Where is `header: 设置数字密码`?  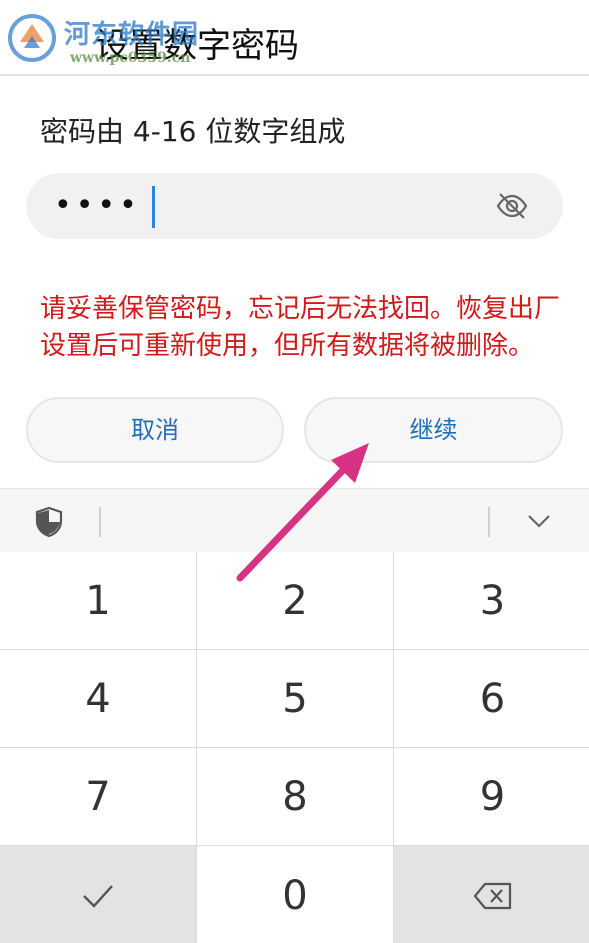
header: 设置数字密码 is located at coordinates (294, 38).